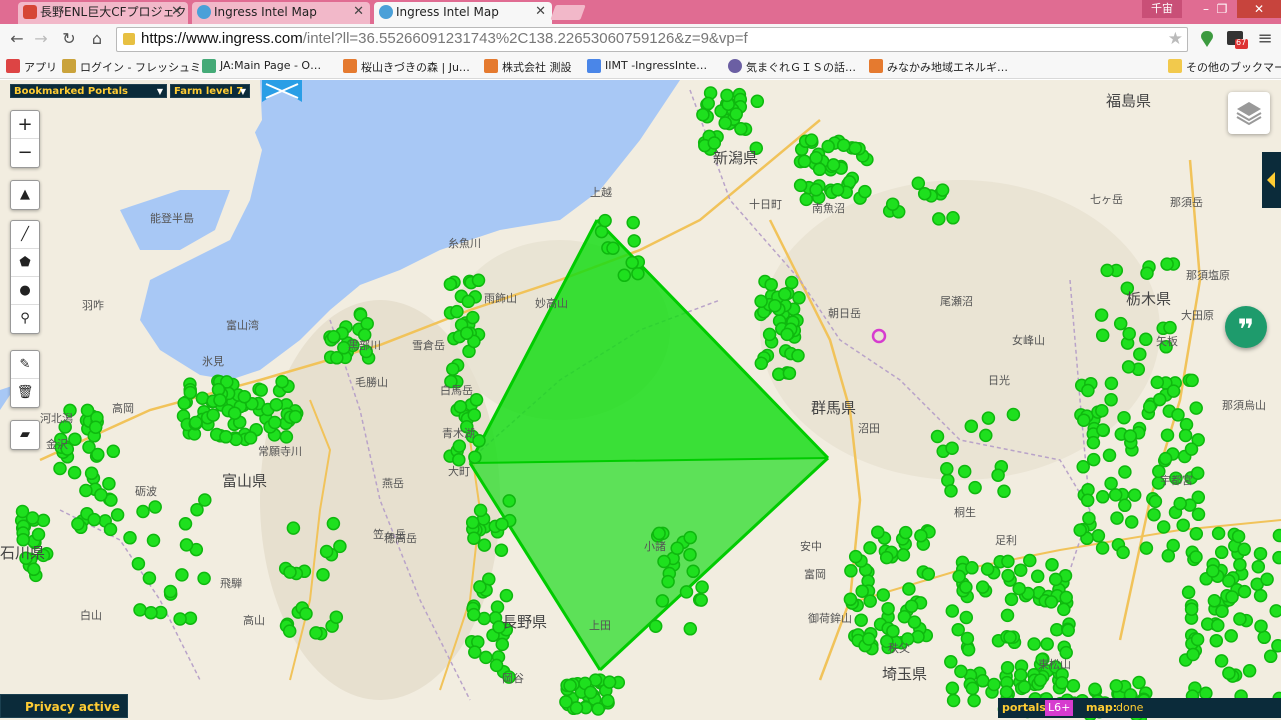 The width and height of the screenshot is (1281, 720). Describe the element at coordinates (25, 153) in the screenshot. I see `zoom-out-button: −` at that location.